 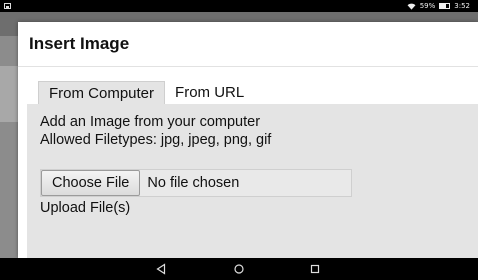 I want to click on upload-files-link: Upload File(s), so click(x=85, y=208).